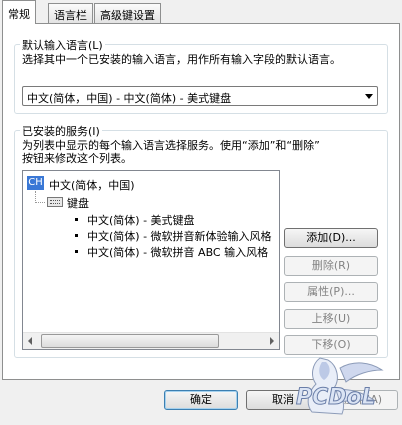 The image size is (402, 425). What do you see at coordinates (40, 202) in the screenshot?
I see `tree-connector` at bounding box center [40, 202].